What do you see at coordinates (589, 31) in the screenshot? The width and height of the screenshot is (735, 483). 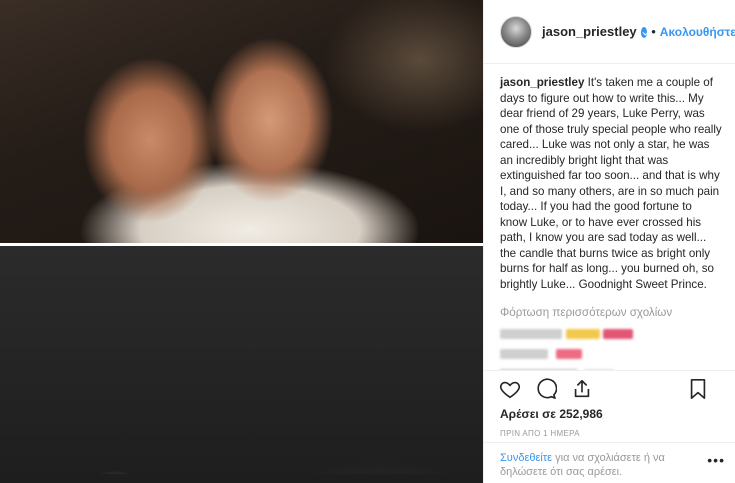 I see `header-username: jason_priestley` at bounding box center [589, 31].